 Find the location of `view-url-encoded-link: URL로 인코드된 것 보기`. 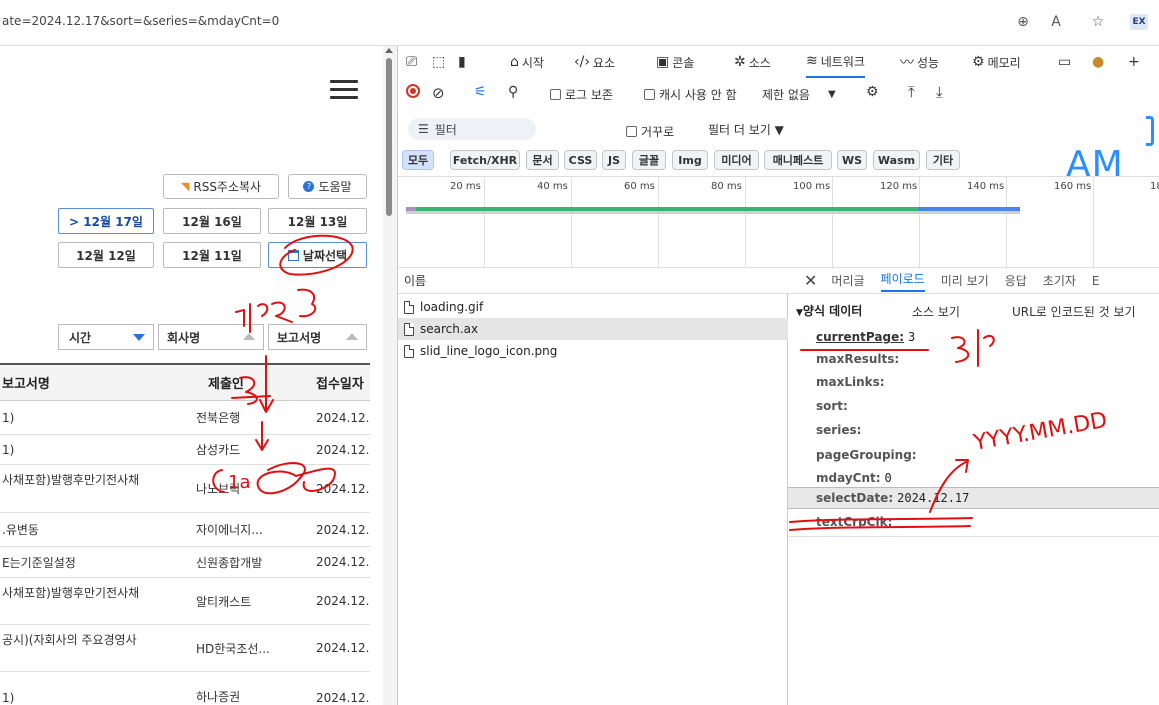

view-url-encoded-link: URL로 인코드된 것 보기 is located at coordinates (1074, 311).